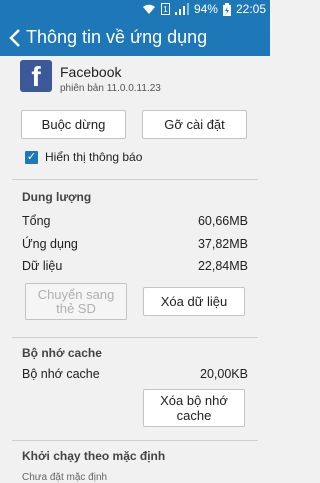 This screenshot has height=483, width=320. Describe the element at coordinates (181, 9) in the screenshot. I see `signal-icon` at that location.